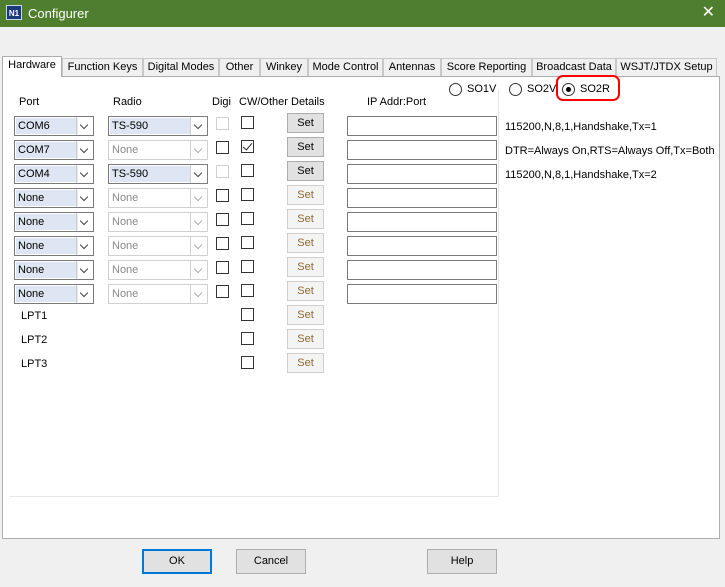  I want to click on window-title: Configurer, so click(58, 13).